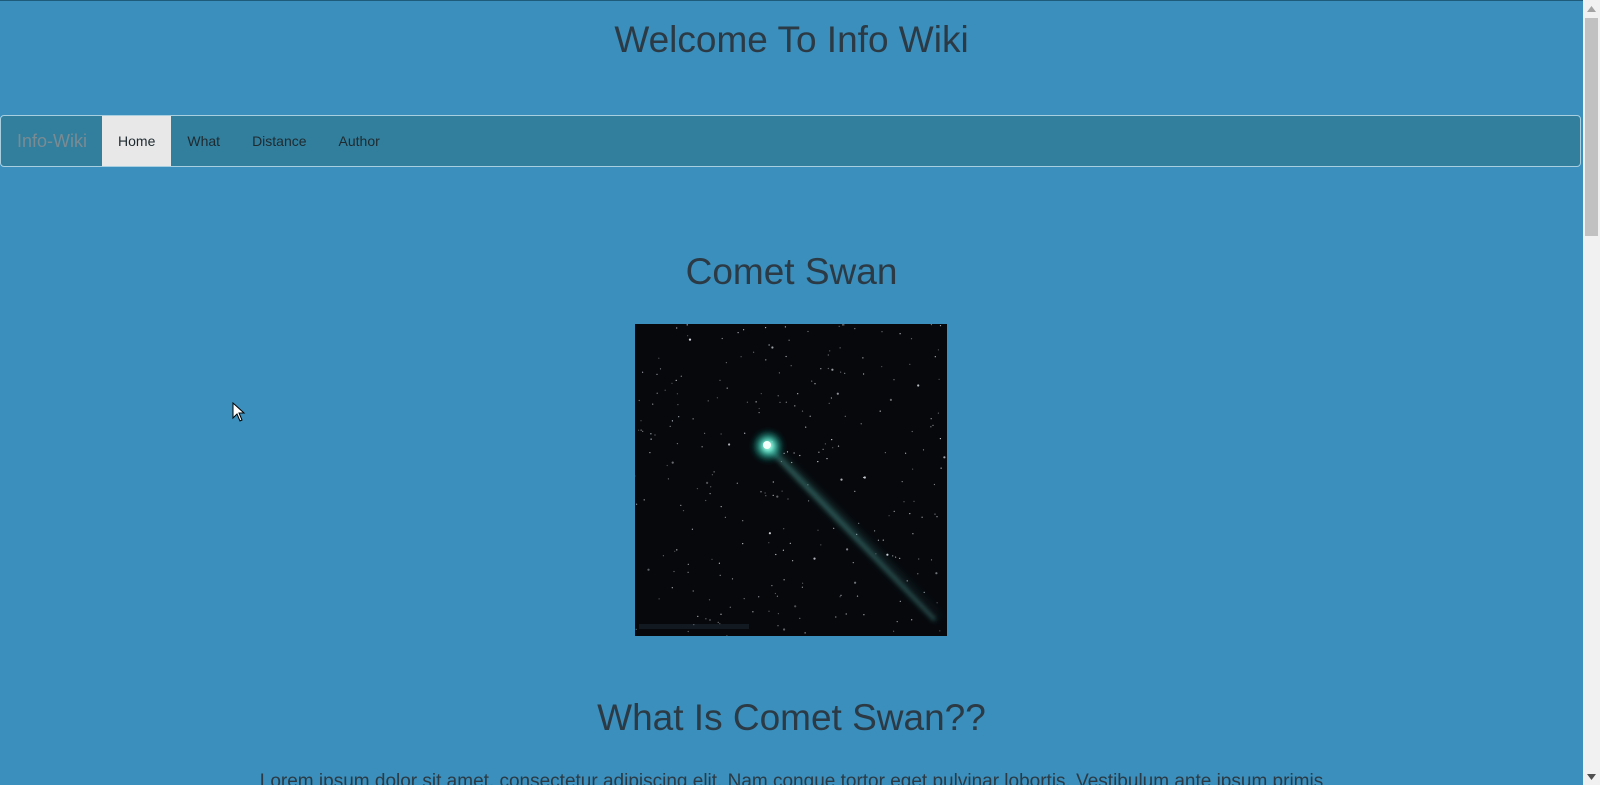  I want to click on navbar: Info-Wiki Home What Distance Author, so click(790, 141).